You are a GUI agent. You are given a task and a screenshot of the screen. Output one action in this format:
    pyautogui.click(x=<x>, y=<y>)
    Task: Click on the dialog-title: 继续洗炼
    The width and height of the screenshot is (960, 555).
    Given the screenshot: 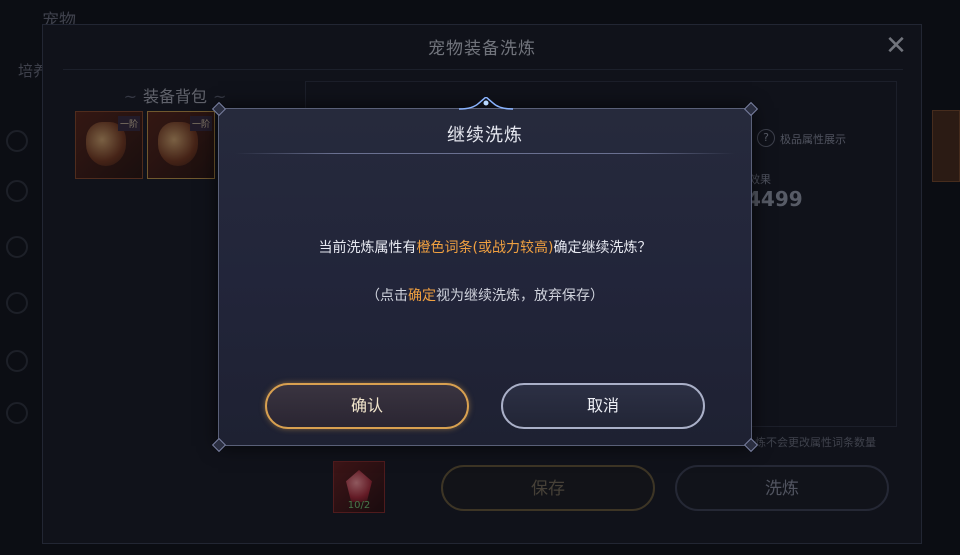 What is the action you would take?
    pyautogui.click(x=485, y=135)
    